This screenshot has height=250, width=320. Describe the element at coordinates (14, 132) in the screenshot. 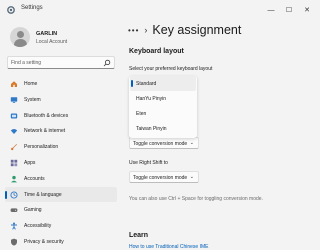

I see `network-icon` at that location.